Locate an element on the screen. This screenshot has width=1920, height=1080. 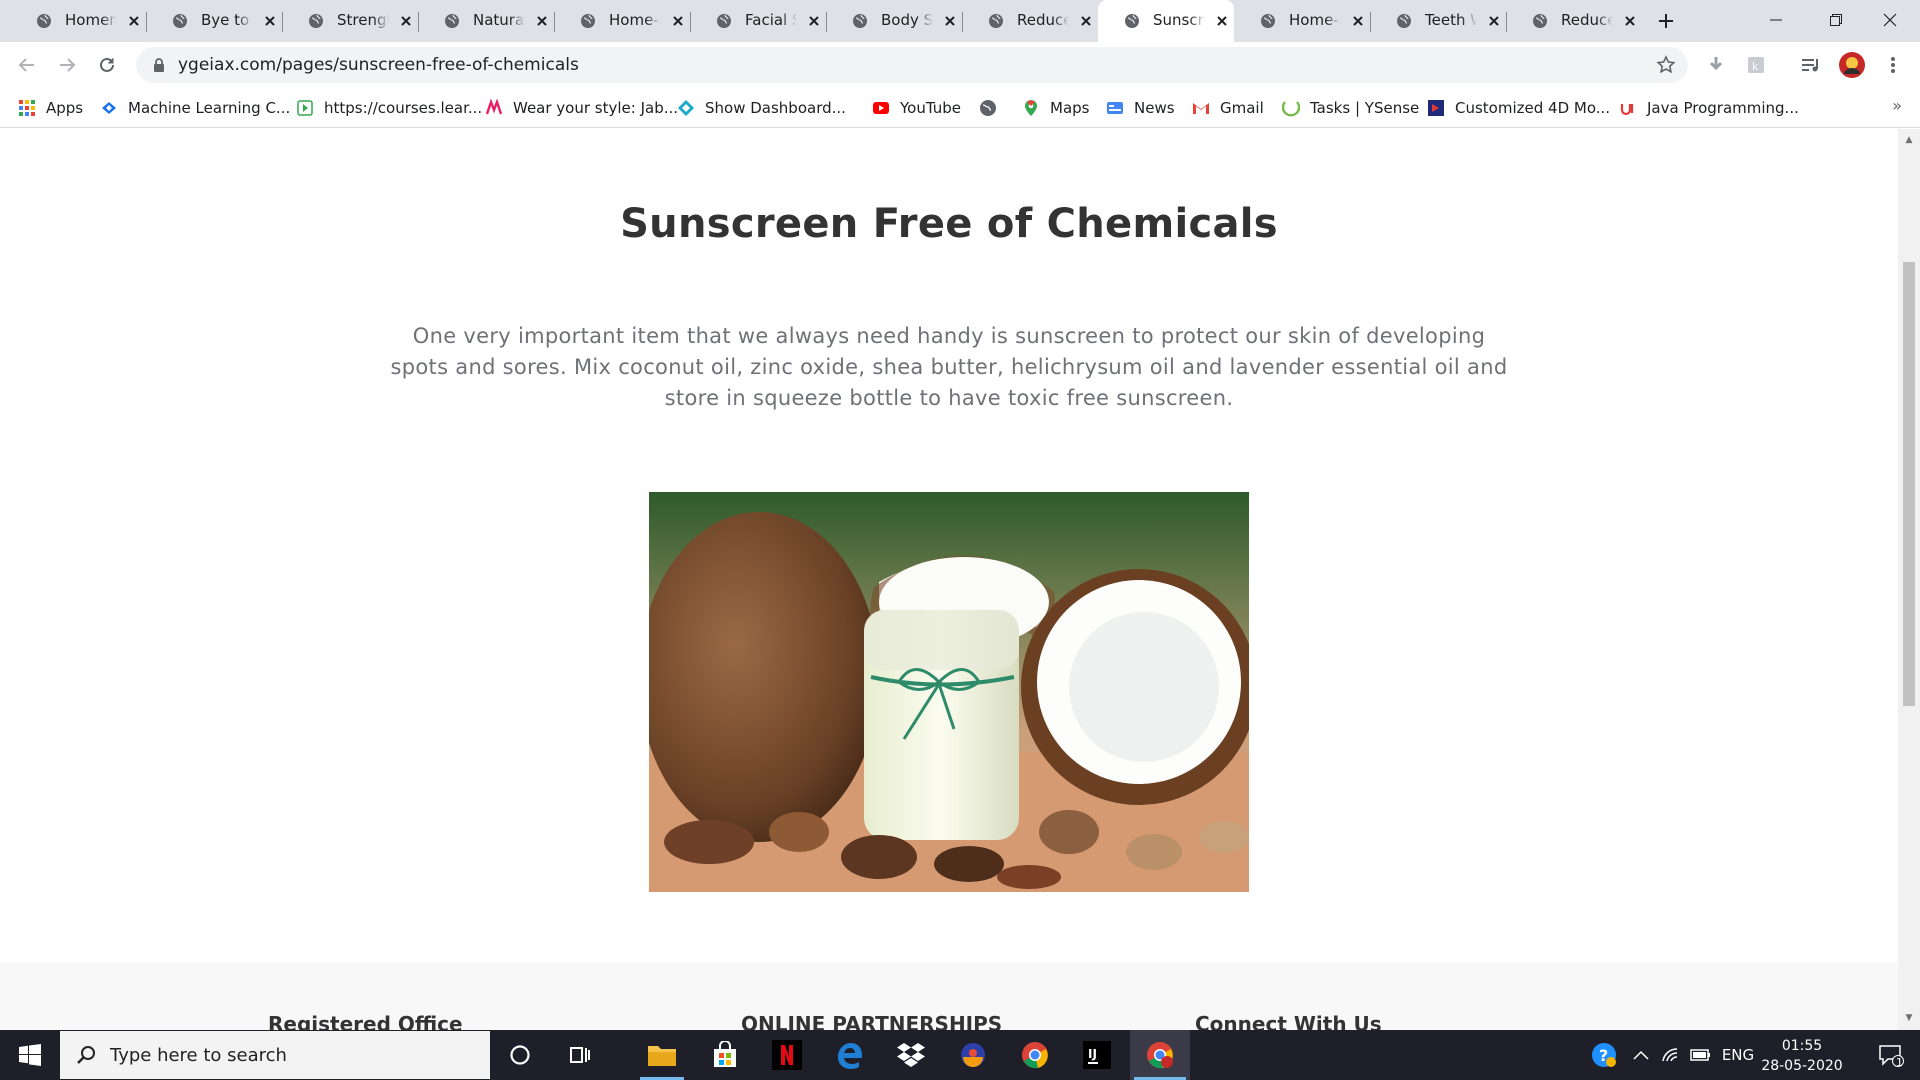
scroll-up-arrow-icon: ▲ is located at coordinates (1909, 140).